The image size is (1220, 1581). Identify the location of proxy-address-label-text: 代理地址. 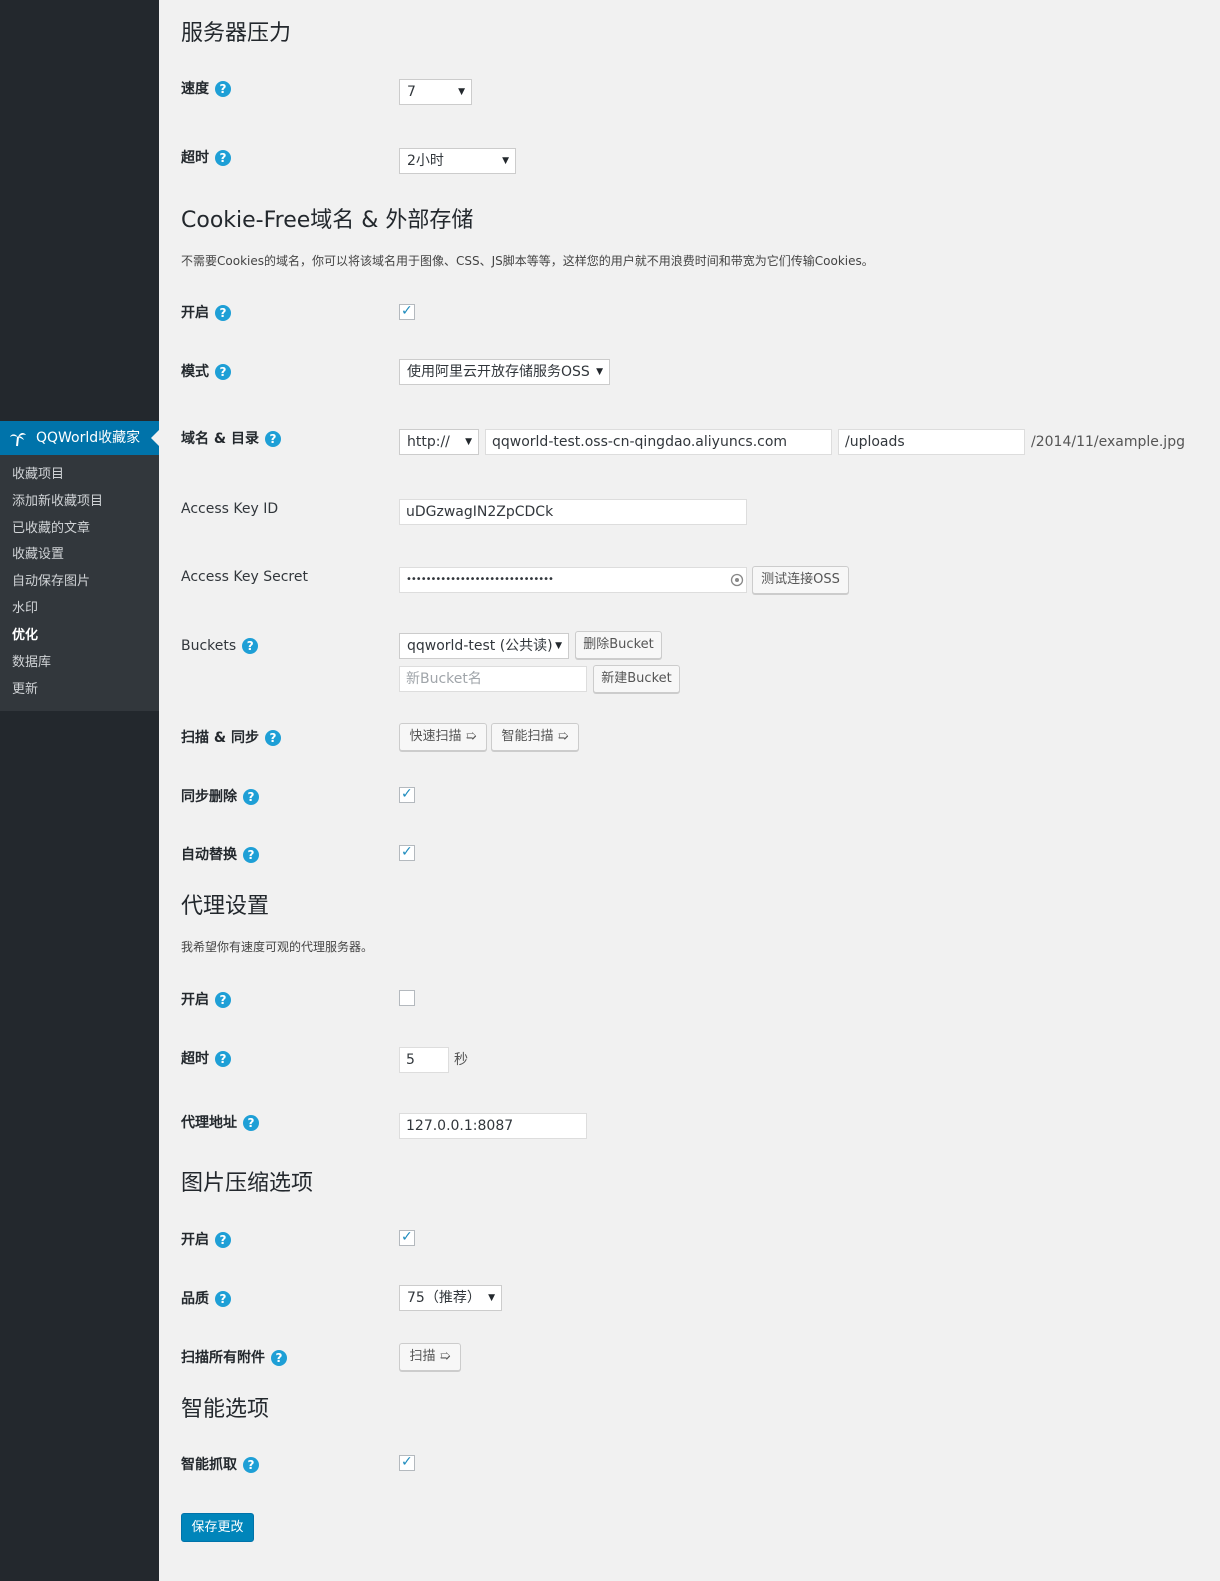
(209, 1123).